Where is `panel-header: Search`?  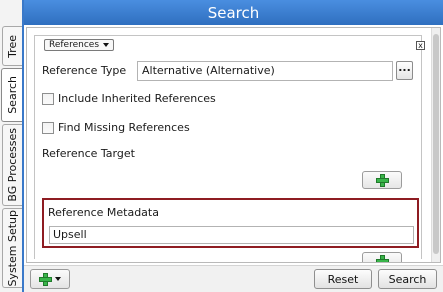 panel-header: Search is located at coordinates (233, 12).